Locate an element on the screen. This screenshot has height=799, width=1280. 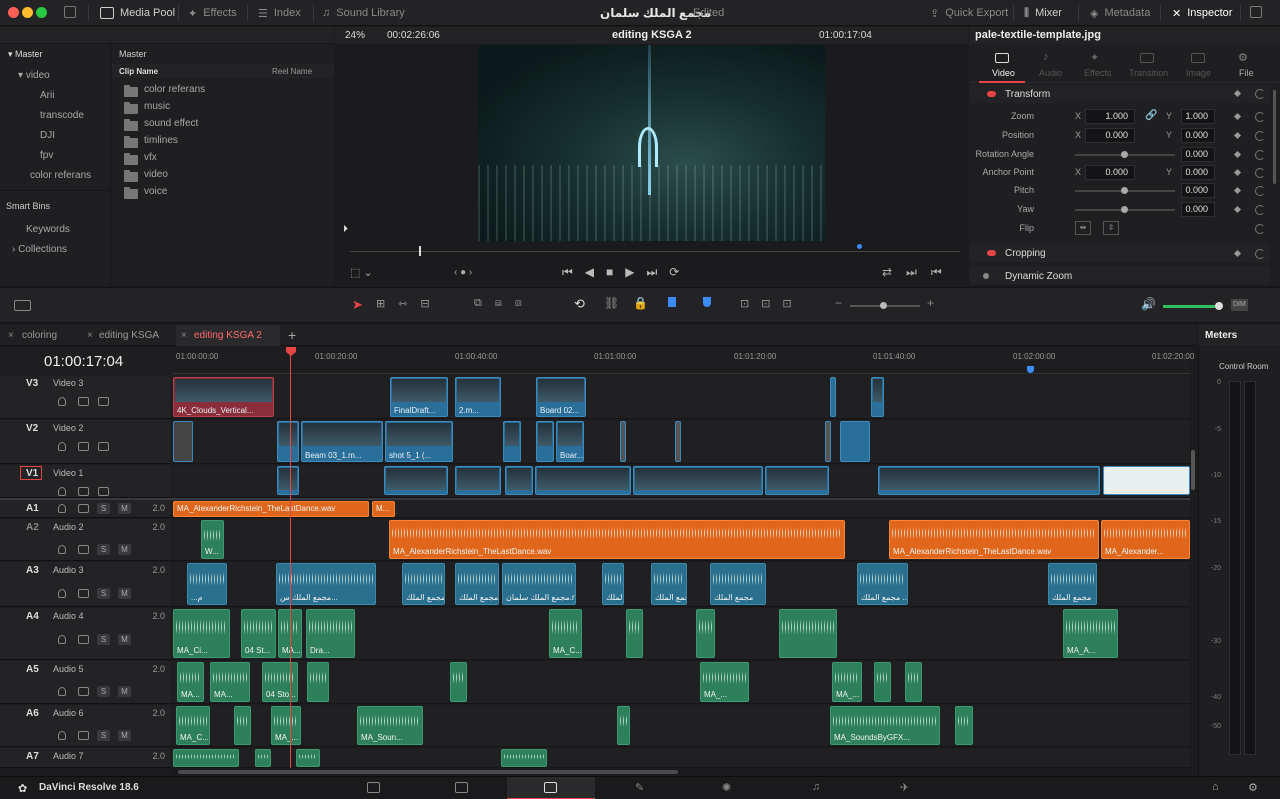
track-header-a2: A2 Audio 2 2.0 S M is located at coordinates (85, 540).